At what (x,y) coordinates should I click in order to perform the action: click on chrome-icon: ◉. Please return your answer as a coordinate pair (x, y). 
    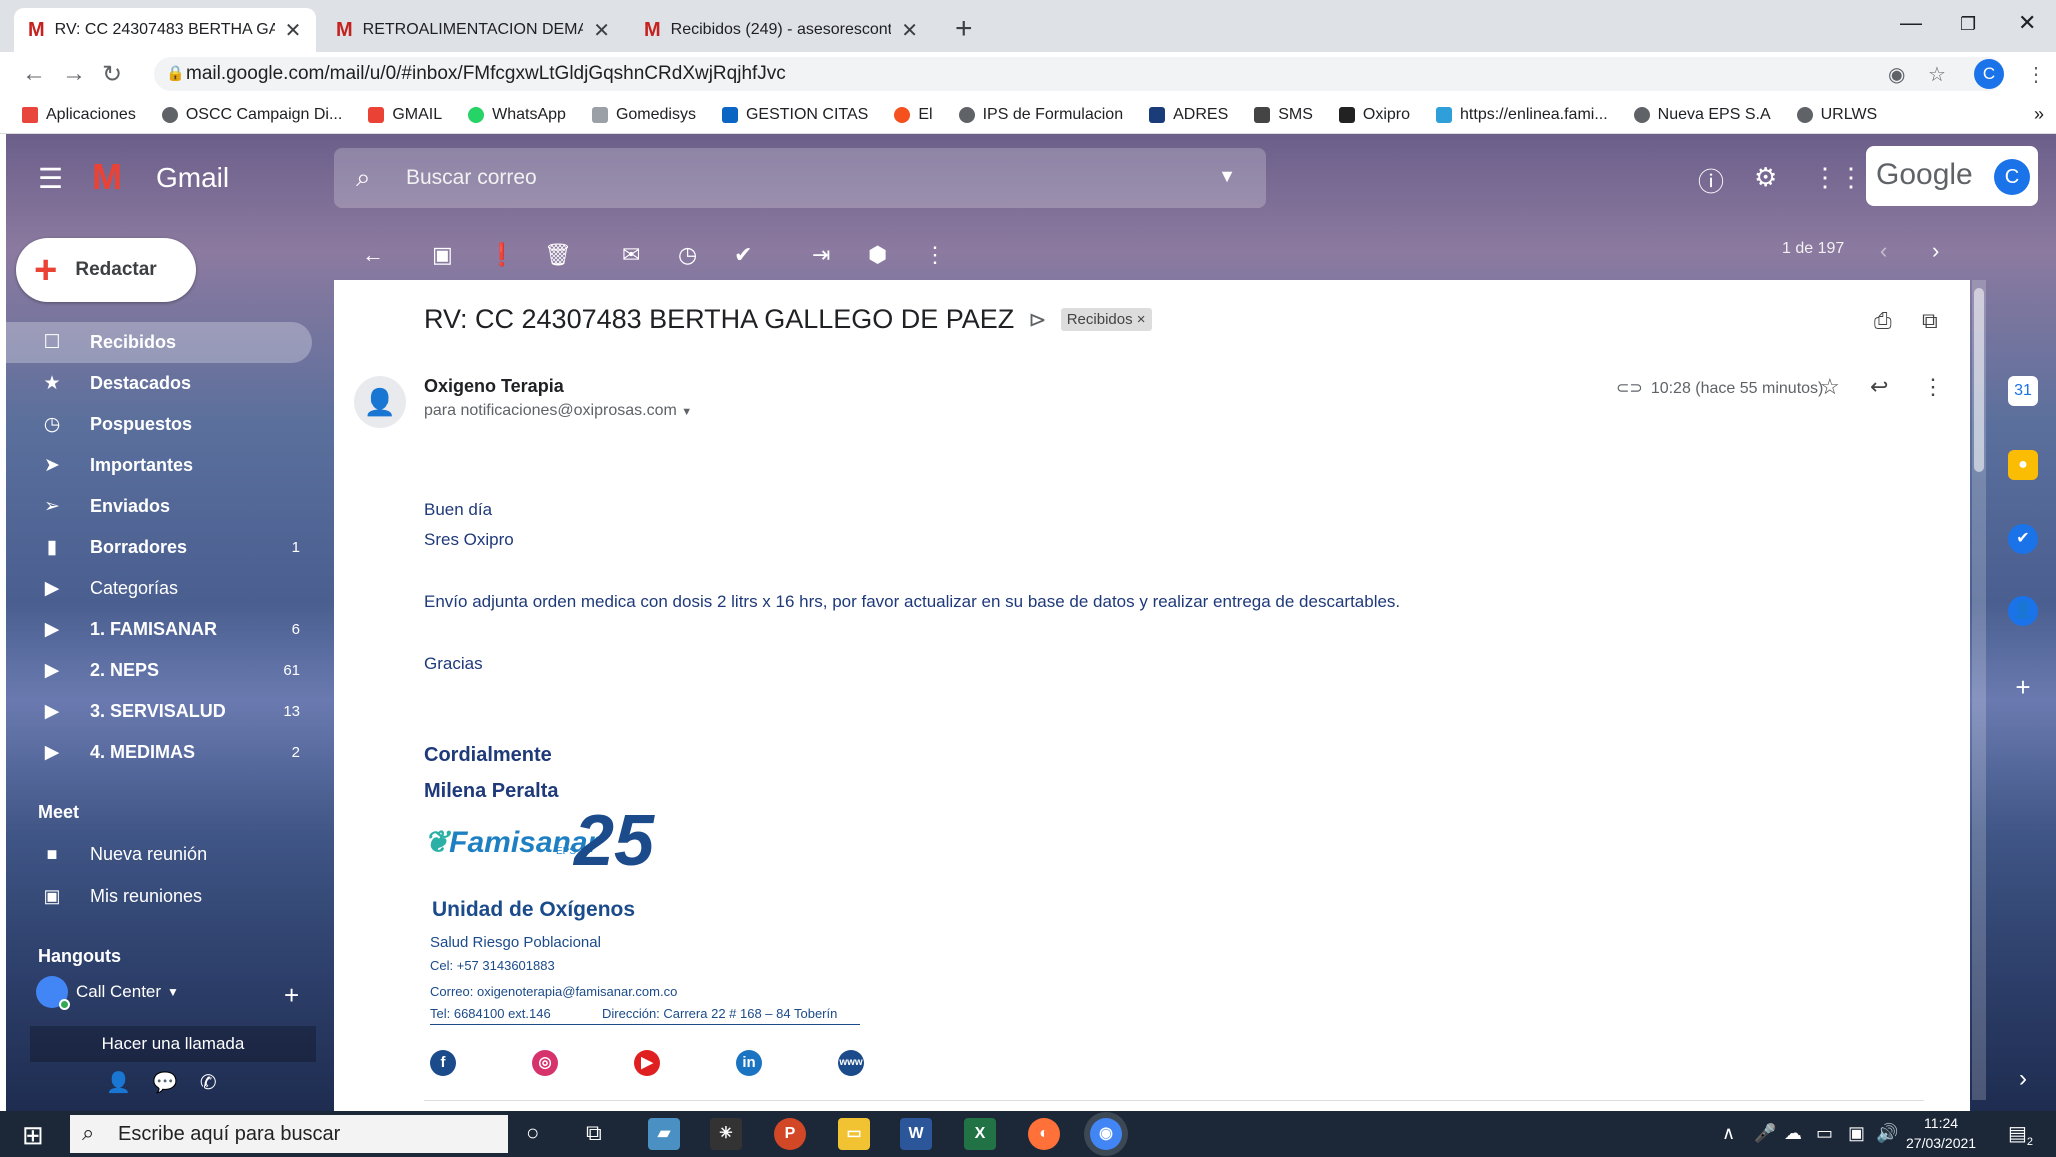
    Looking at the image, I should click on (1106, 1134).